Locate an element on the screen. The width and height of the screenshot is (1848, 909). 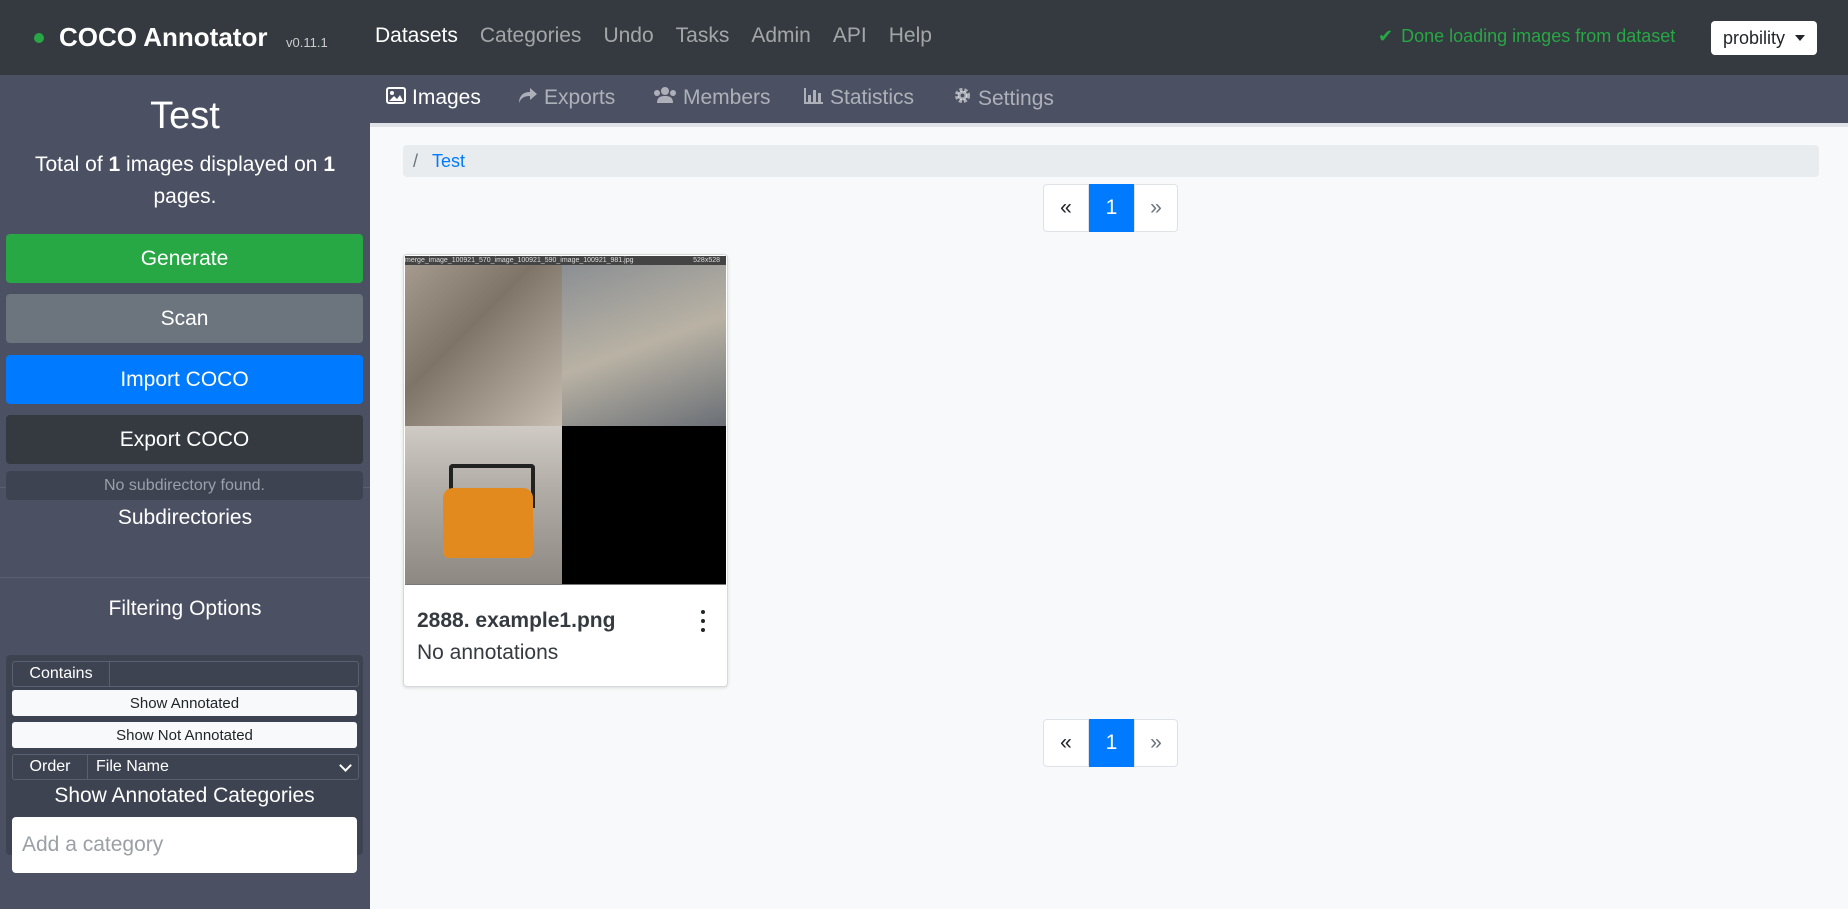
export-coco-button: Export COCO is located at coordinates (184, 439).